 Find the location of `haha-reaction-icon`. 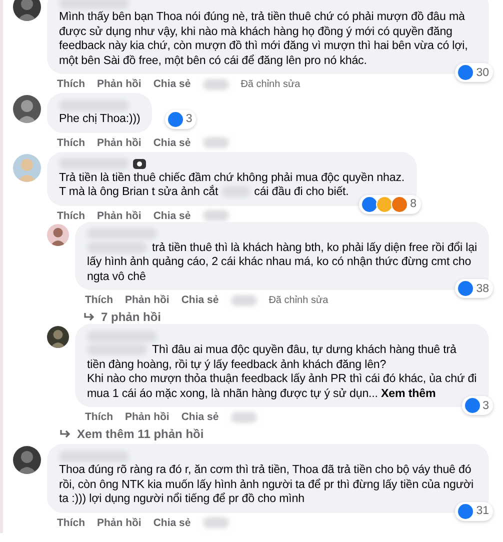

haha-reaction-icon is located at coordinates (385, 204).